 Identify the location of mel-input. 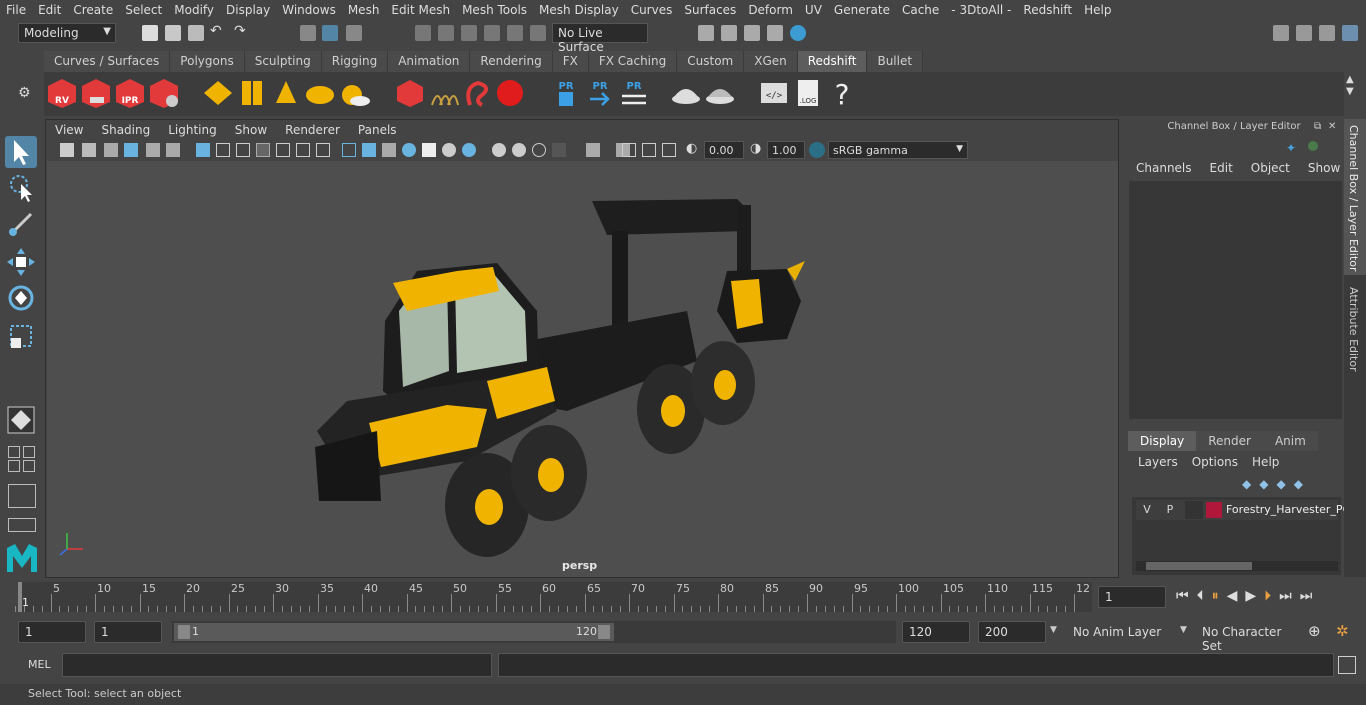
(277, 665).